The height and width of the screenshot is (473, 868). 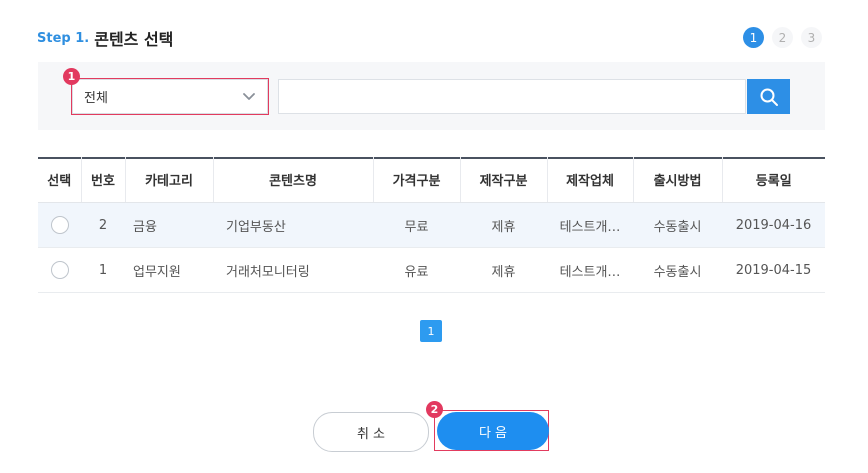 What do you see at coordinates (773, 180) in the screenshot?
I see `col-reg-date: 등록일` at bounding box center [773, 180].